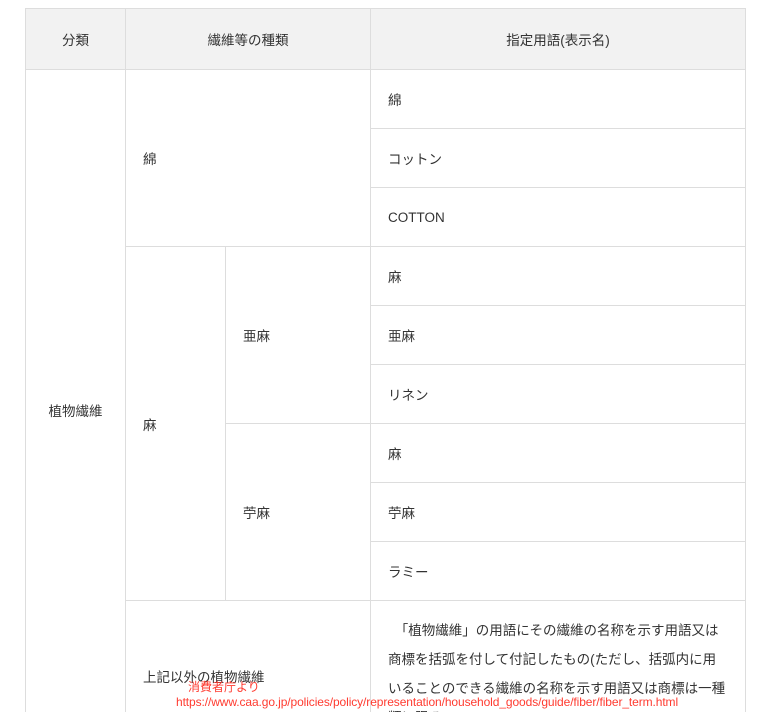 The height and width of the screenshot is (712, 764). I want to click on column-header-category: 分類, so click(75, 39).